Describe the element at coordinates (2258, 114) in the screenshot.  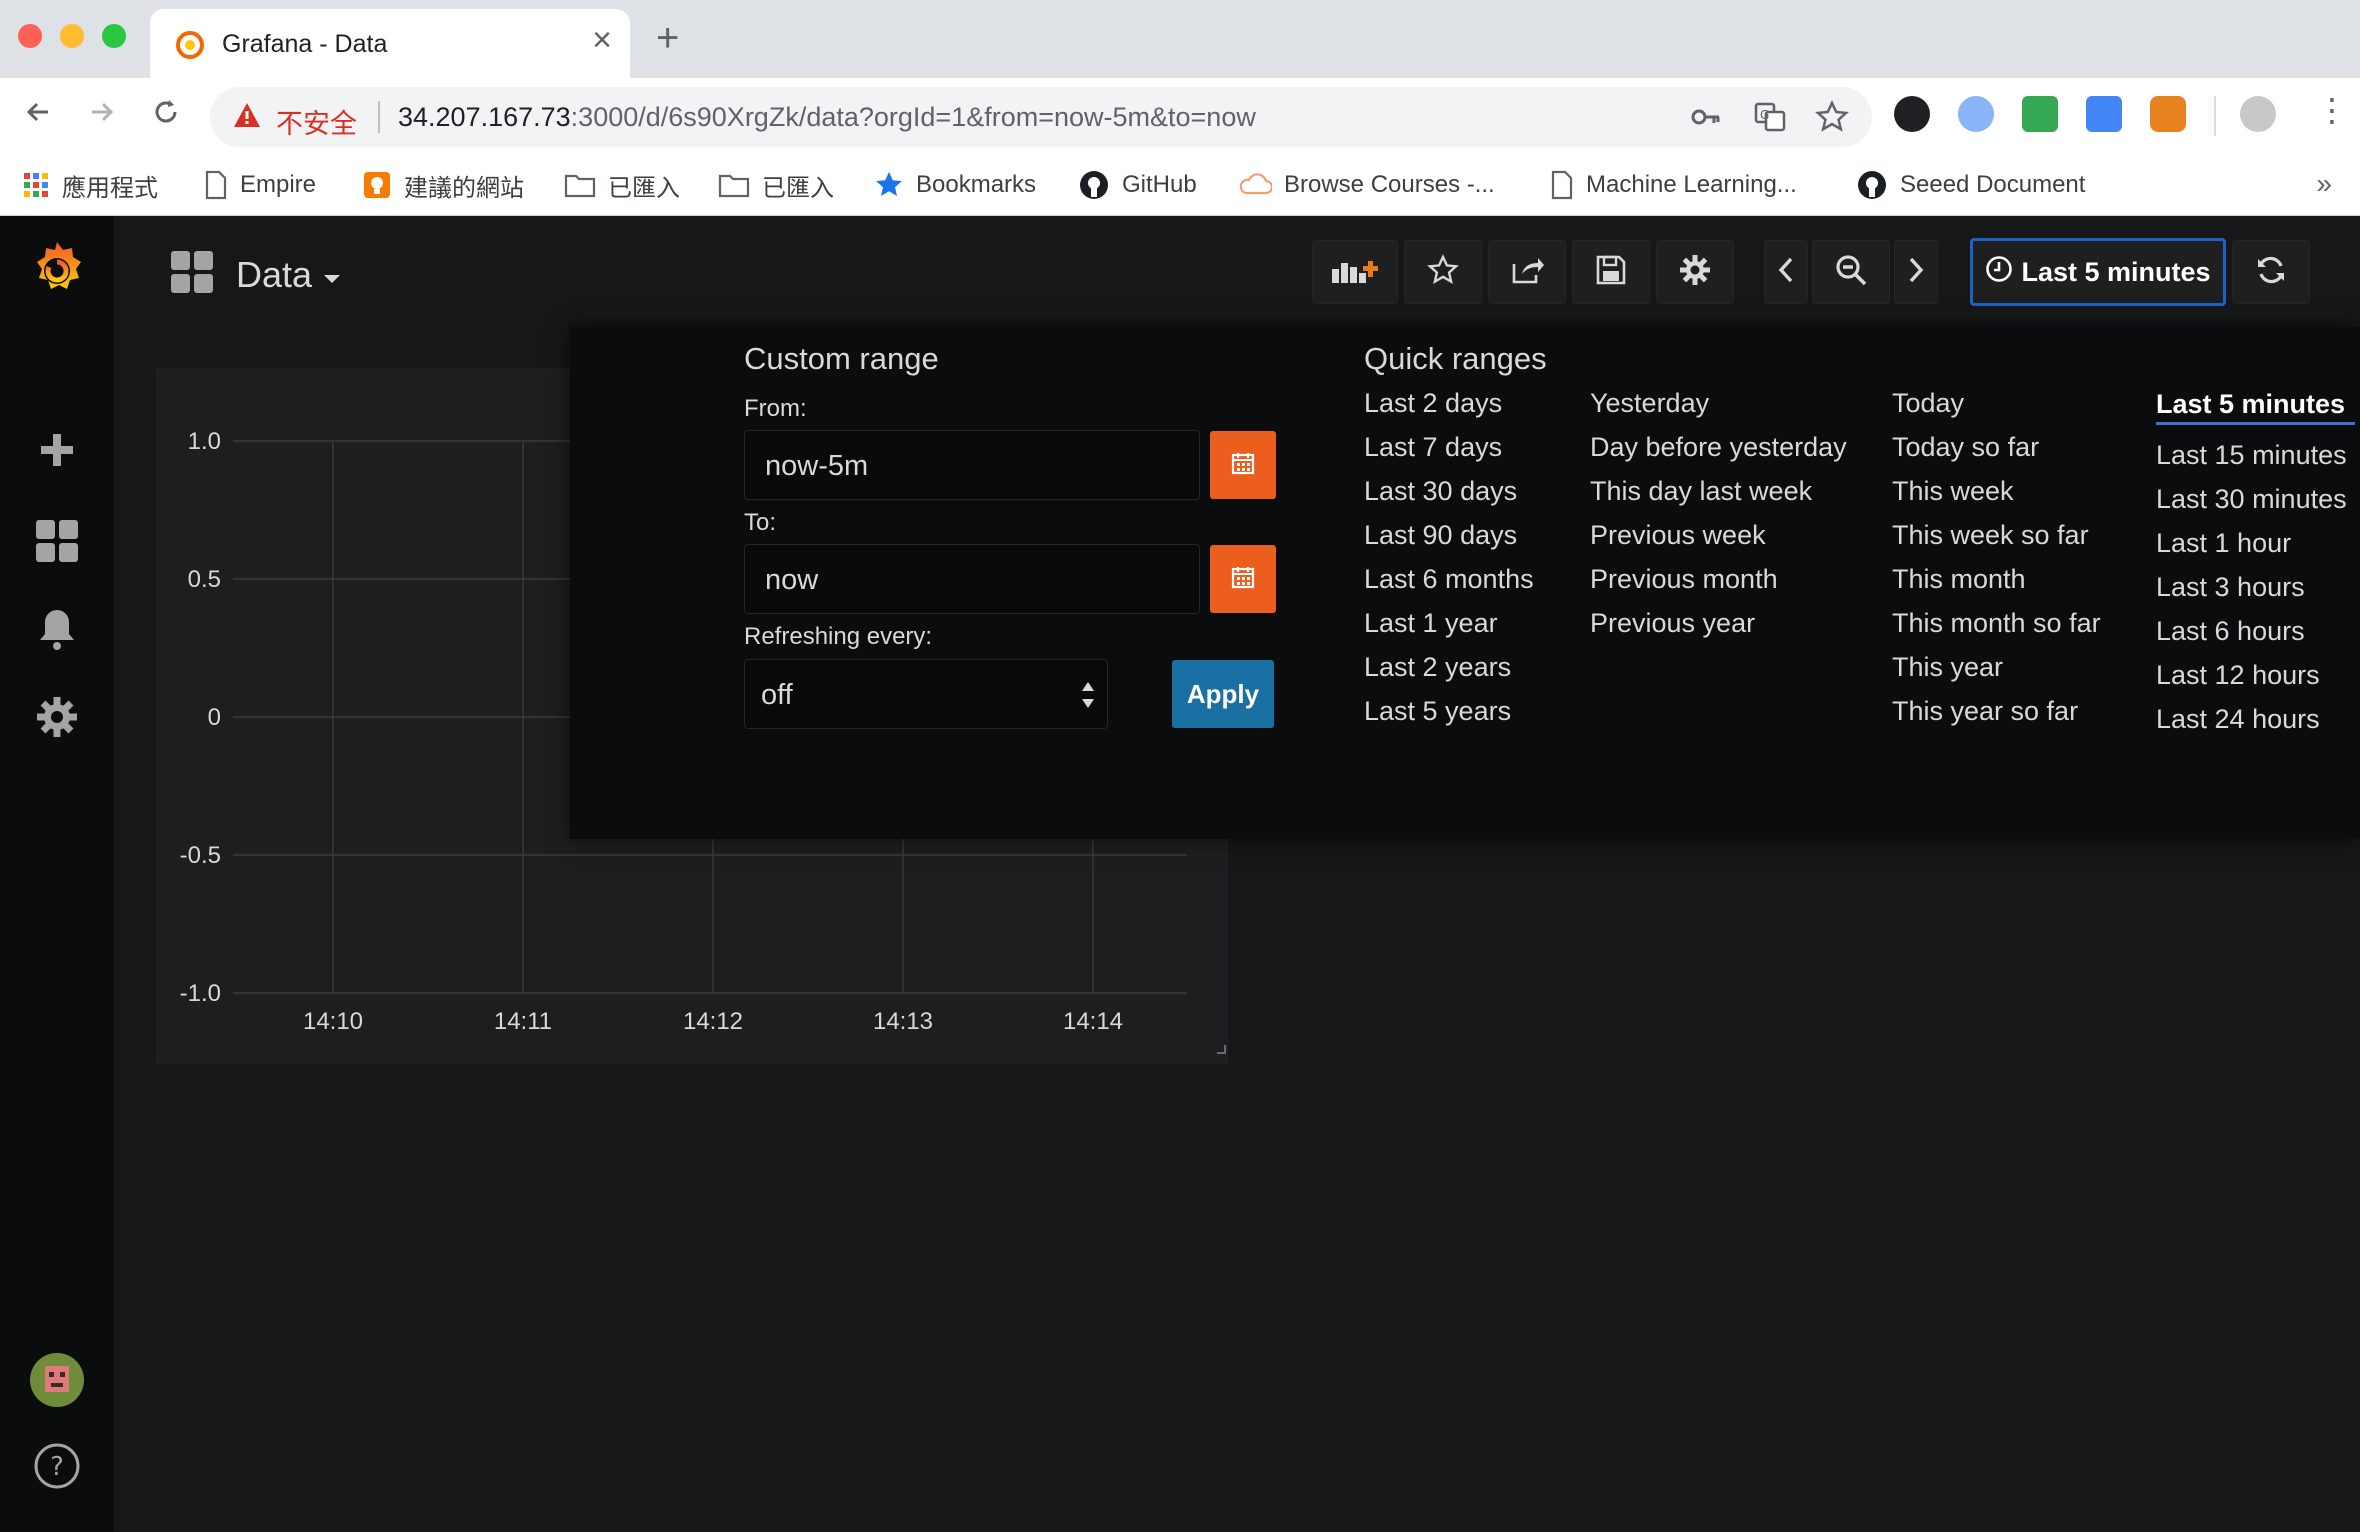
I see `profile-avatar` at that location.